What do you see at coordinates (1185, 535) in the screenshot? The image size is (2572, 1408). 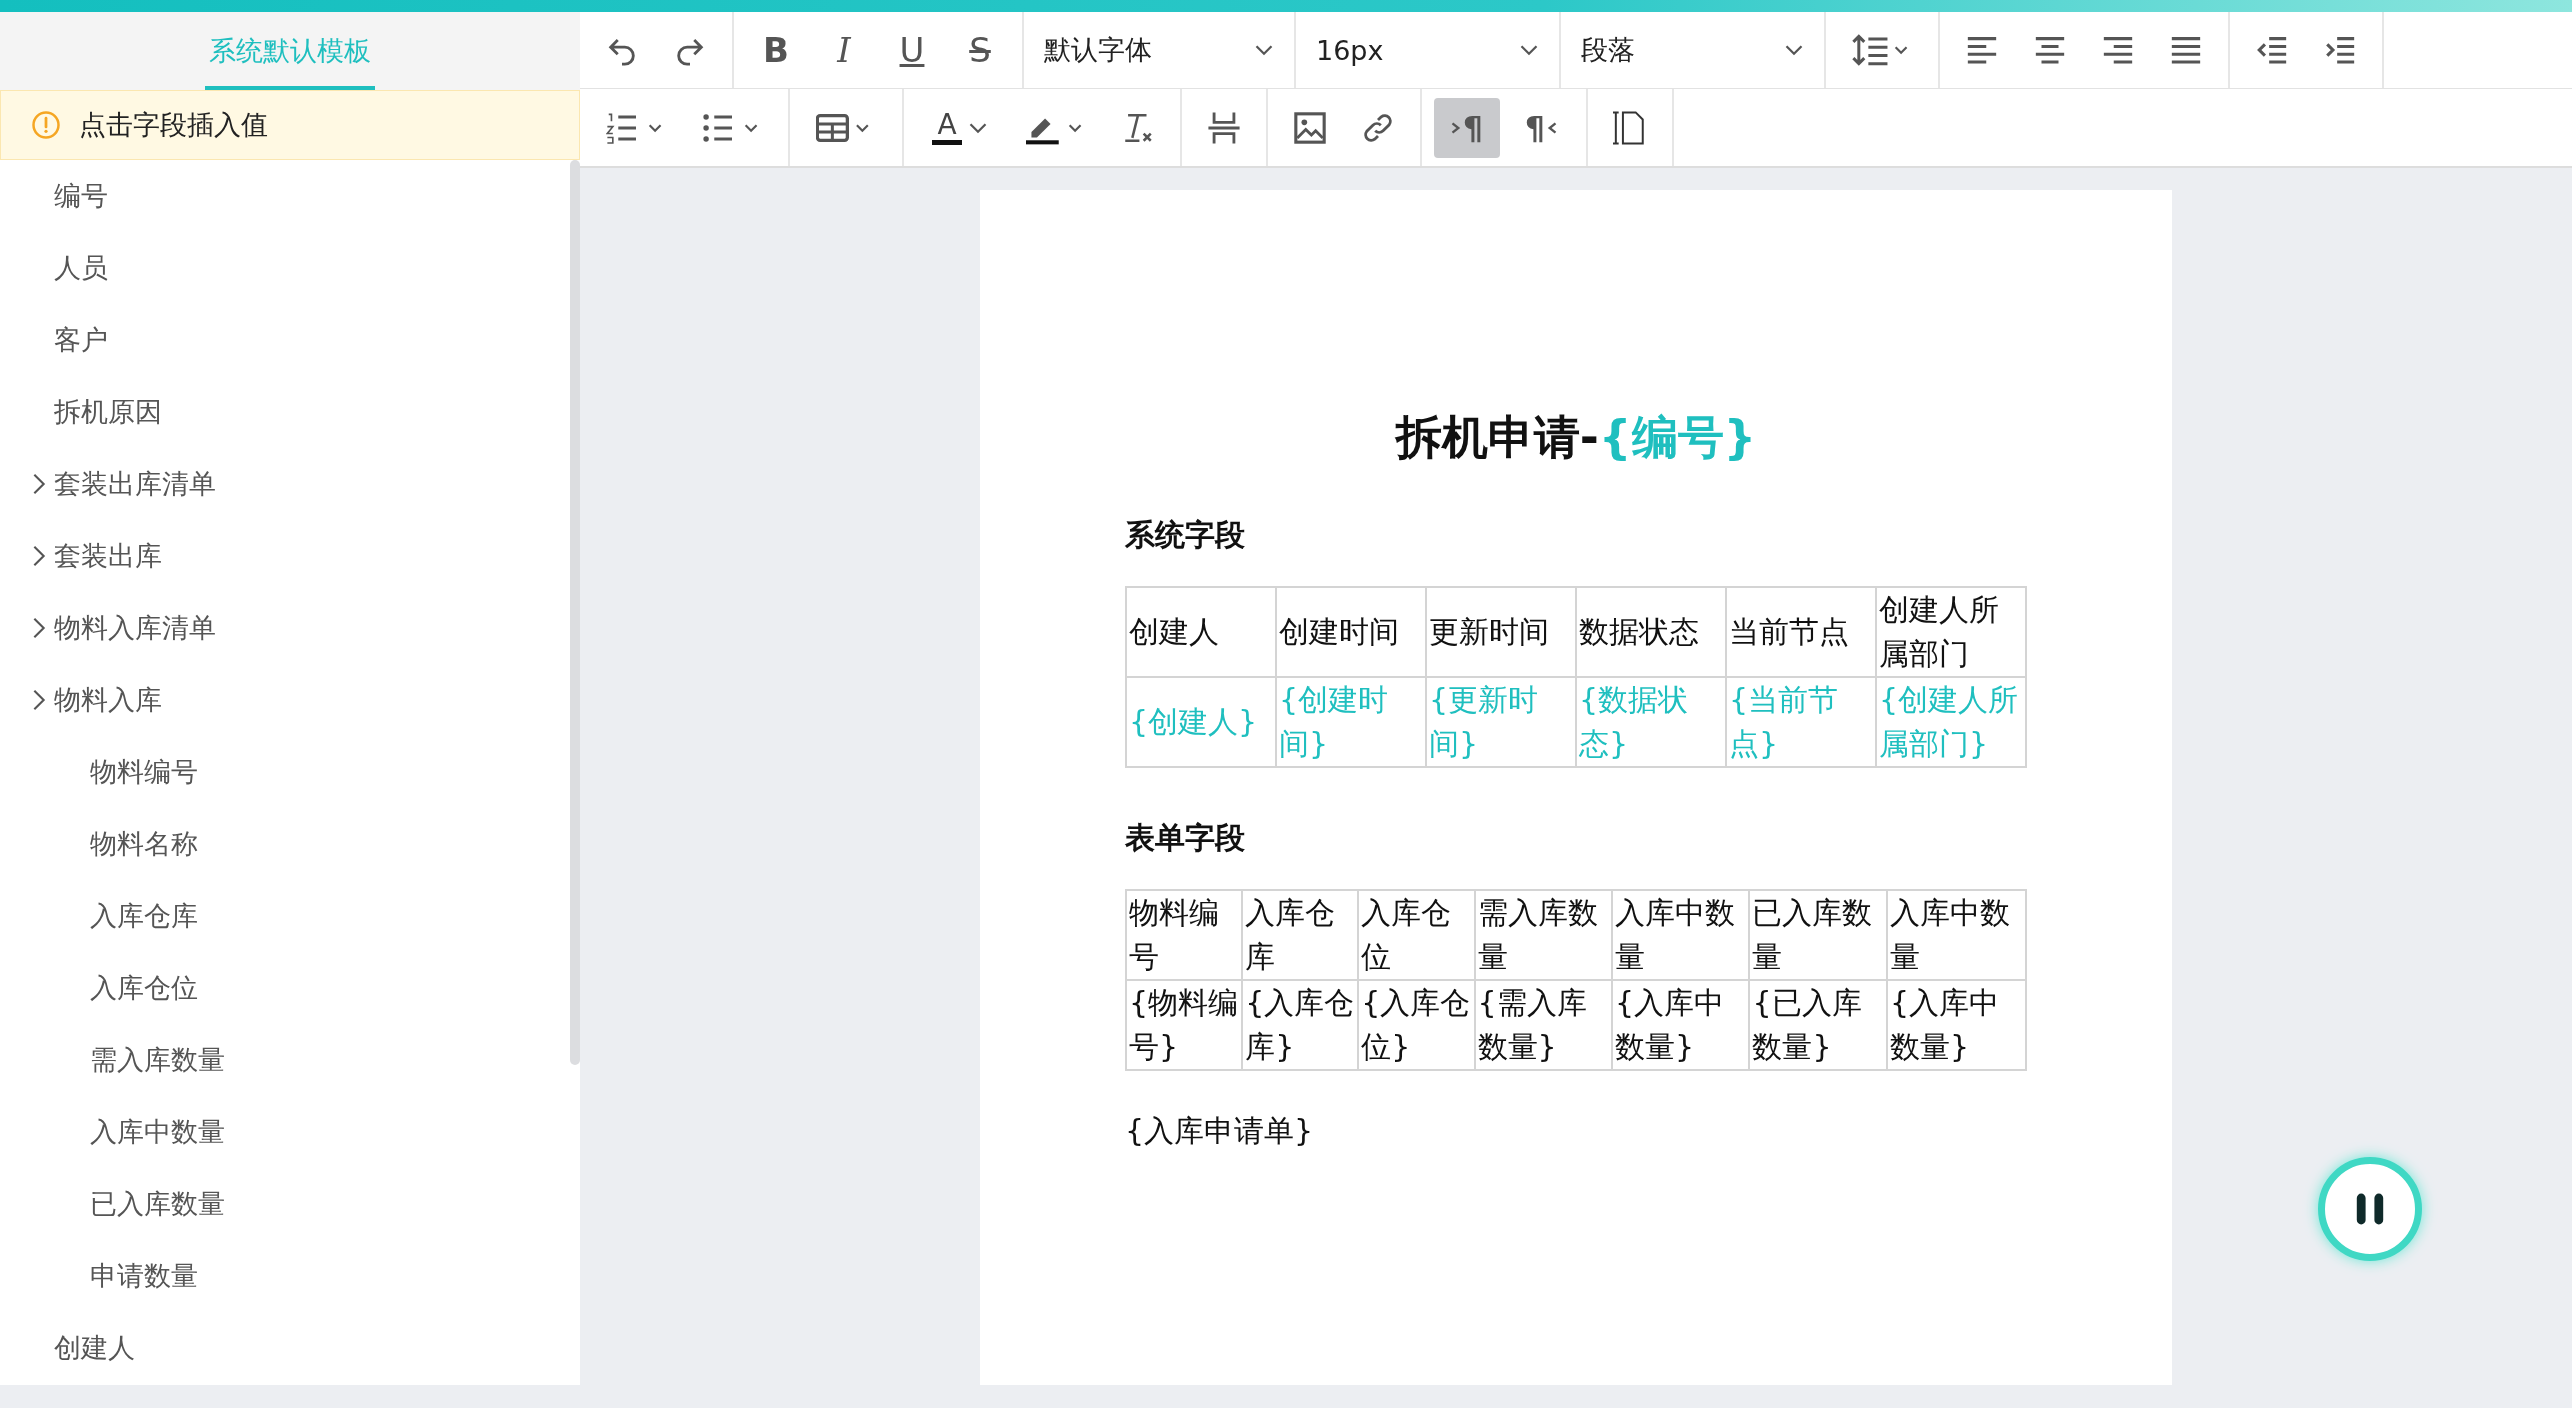 I see `section-heading: 系统字段` at bounding box center [1185, 535].